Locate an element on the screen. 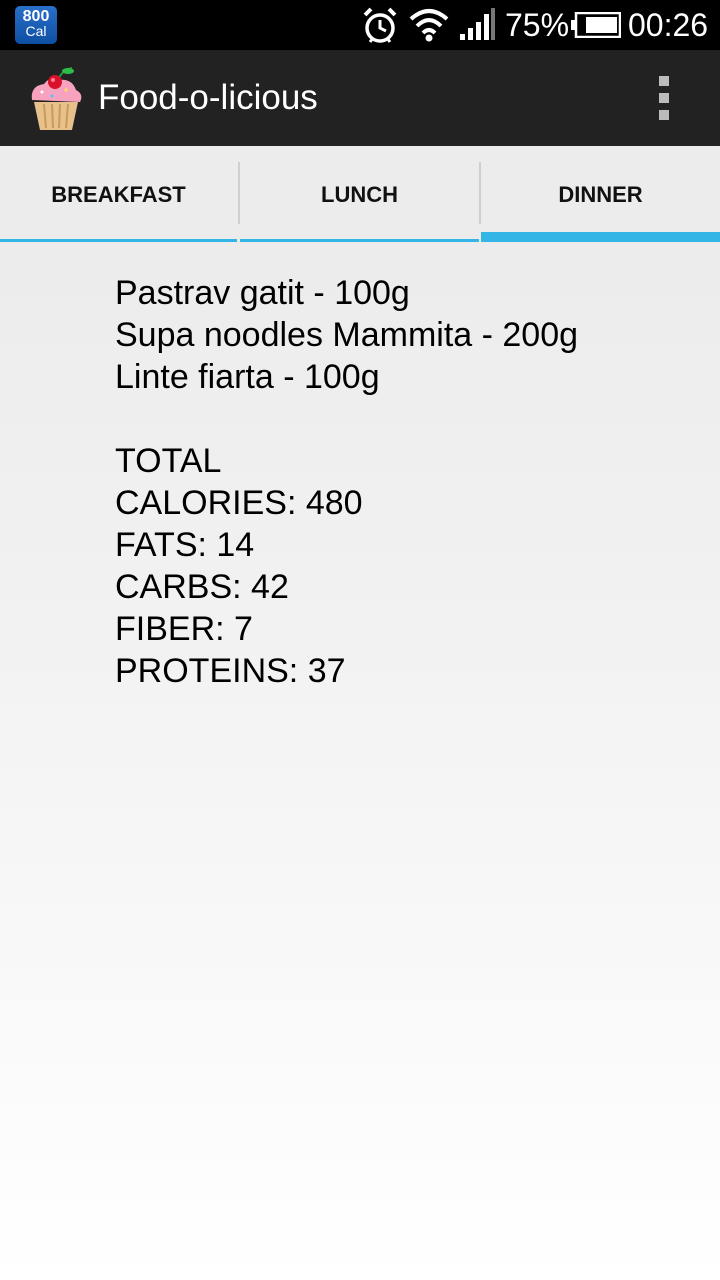 The image size is (720, 1280). meal-item: Linte fiarta - 100g is located at coordinates (247, 377).